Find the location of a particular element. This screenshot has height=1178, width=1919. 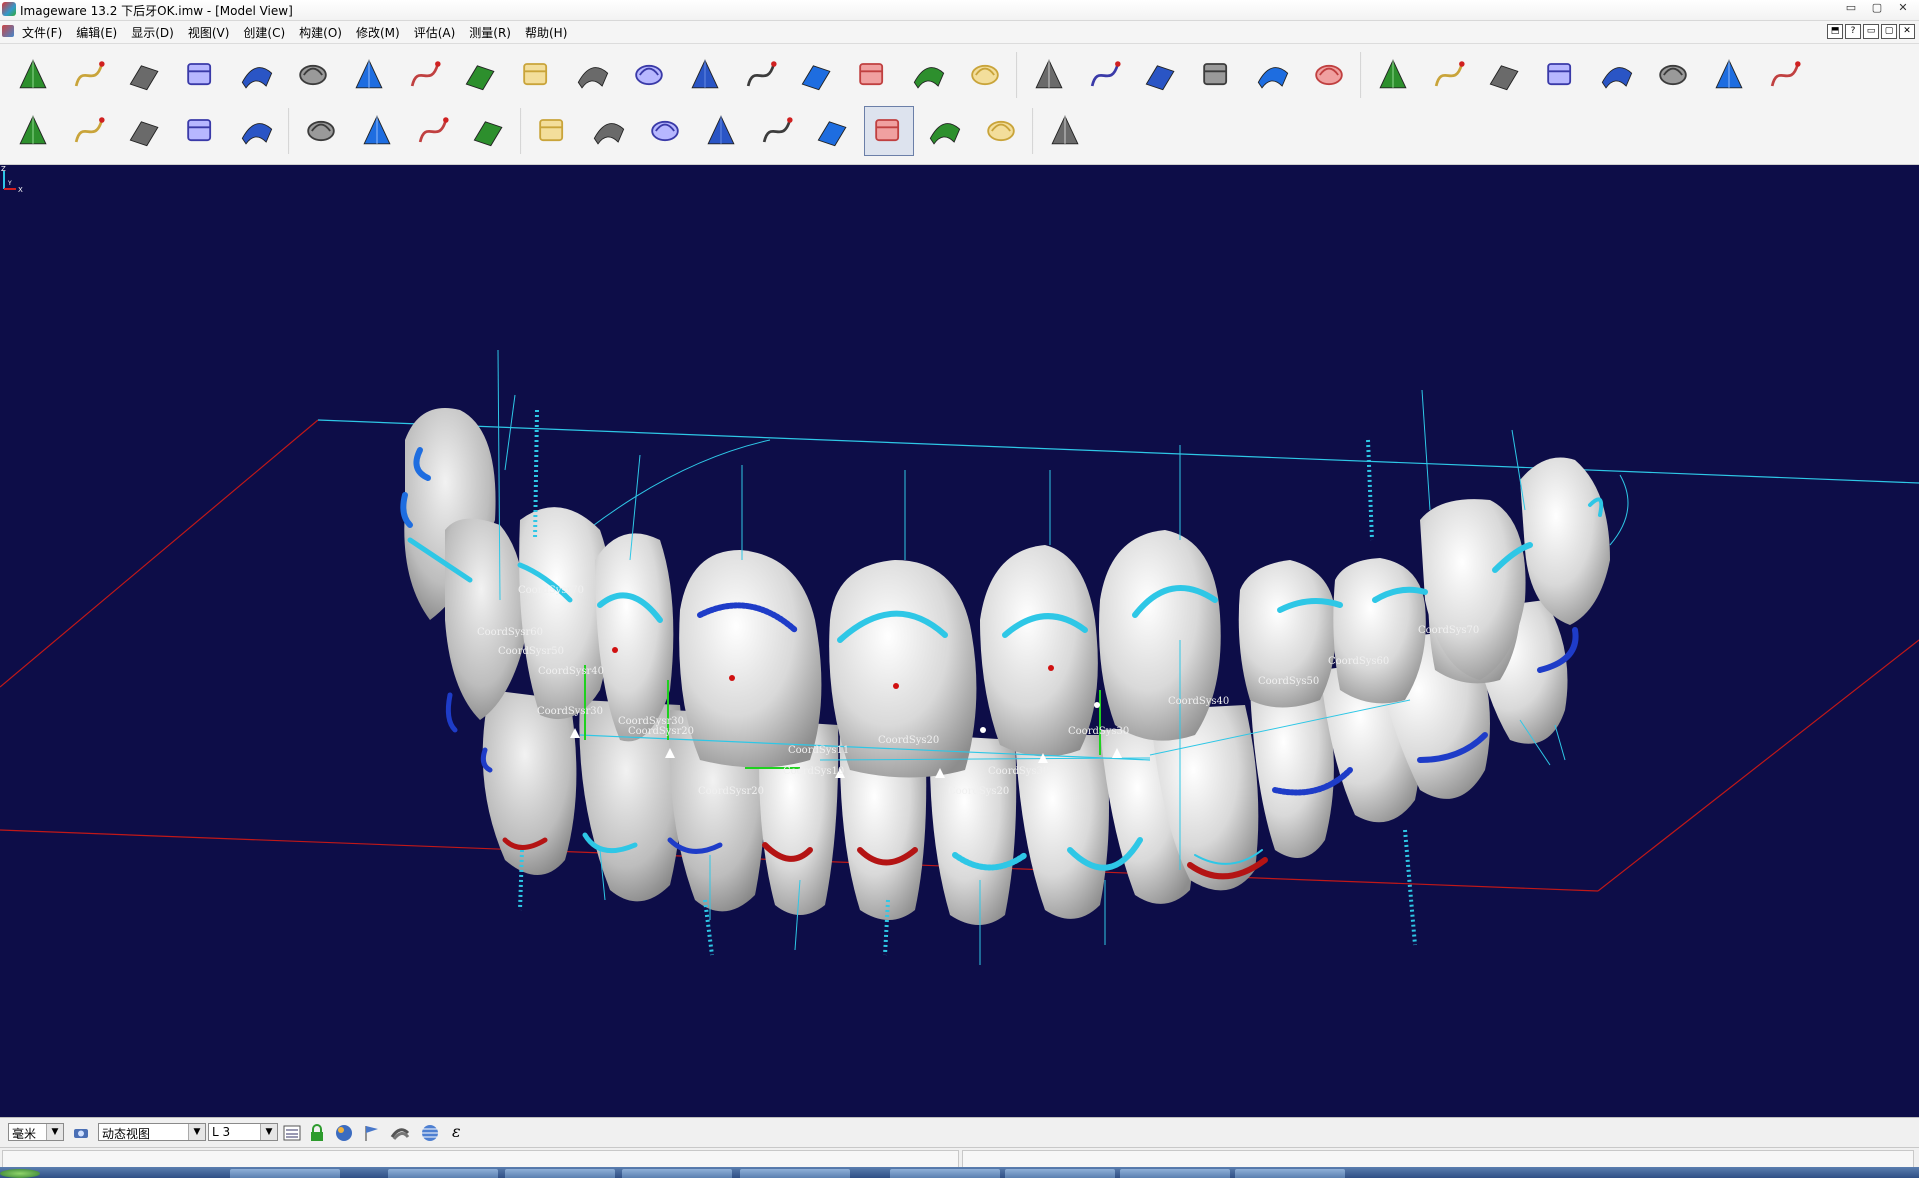

mdi-close-button: ✕ is located at coordinates (1907, 31).